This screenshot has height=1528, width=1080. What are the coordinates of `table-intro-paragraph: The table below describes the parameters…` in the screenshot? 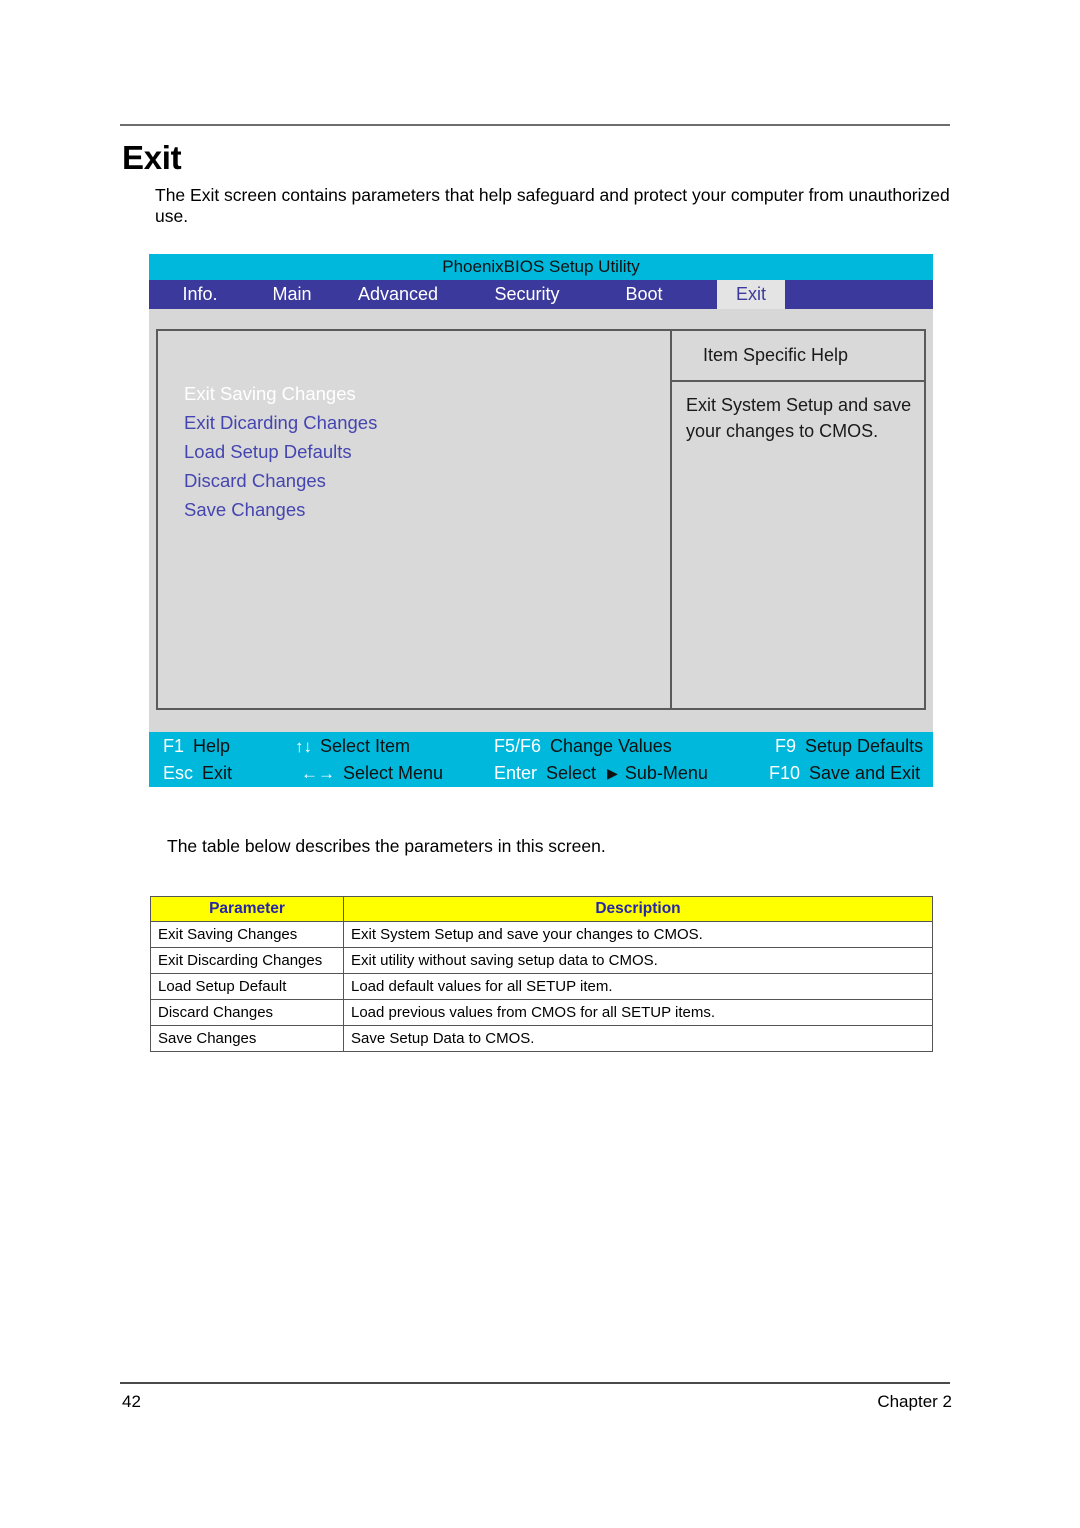 It's located at (386, 846).